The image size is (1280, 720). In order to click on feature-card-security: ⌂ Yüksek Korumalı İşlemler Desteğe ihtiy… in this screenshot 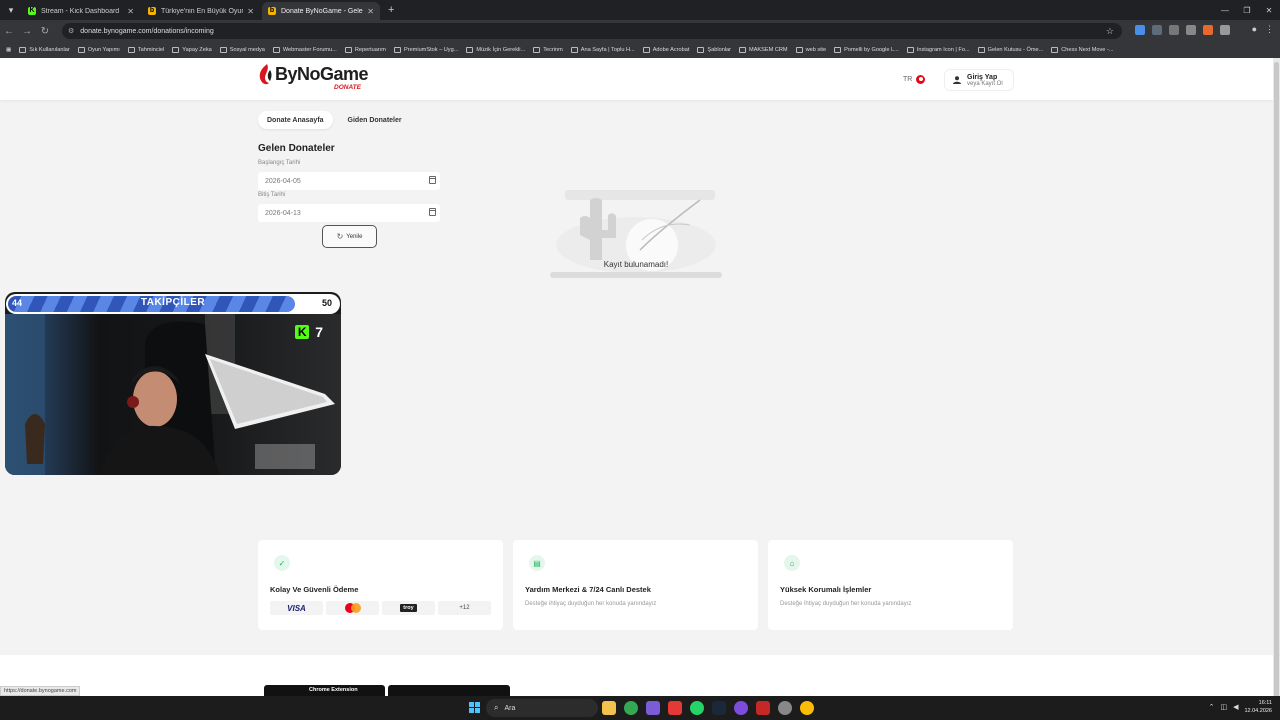, I will do `click(890, 585)`.